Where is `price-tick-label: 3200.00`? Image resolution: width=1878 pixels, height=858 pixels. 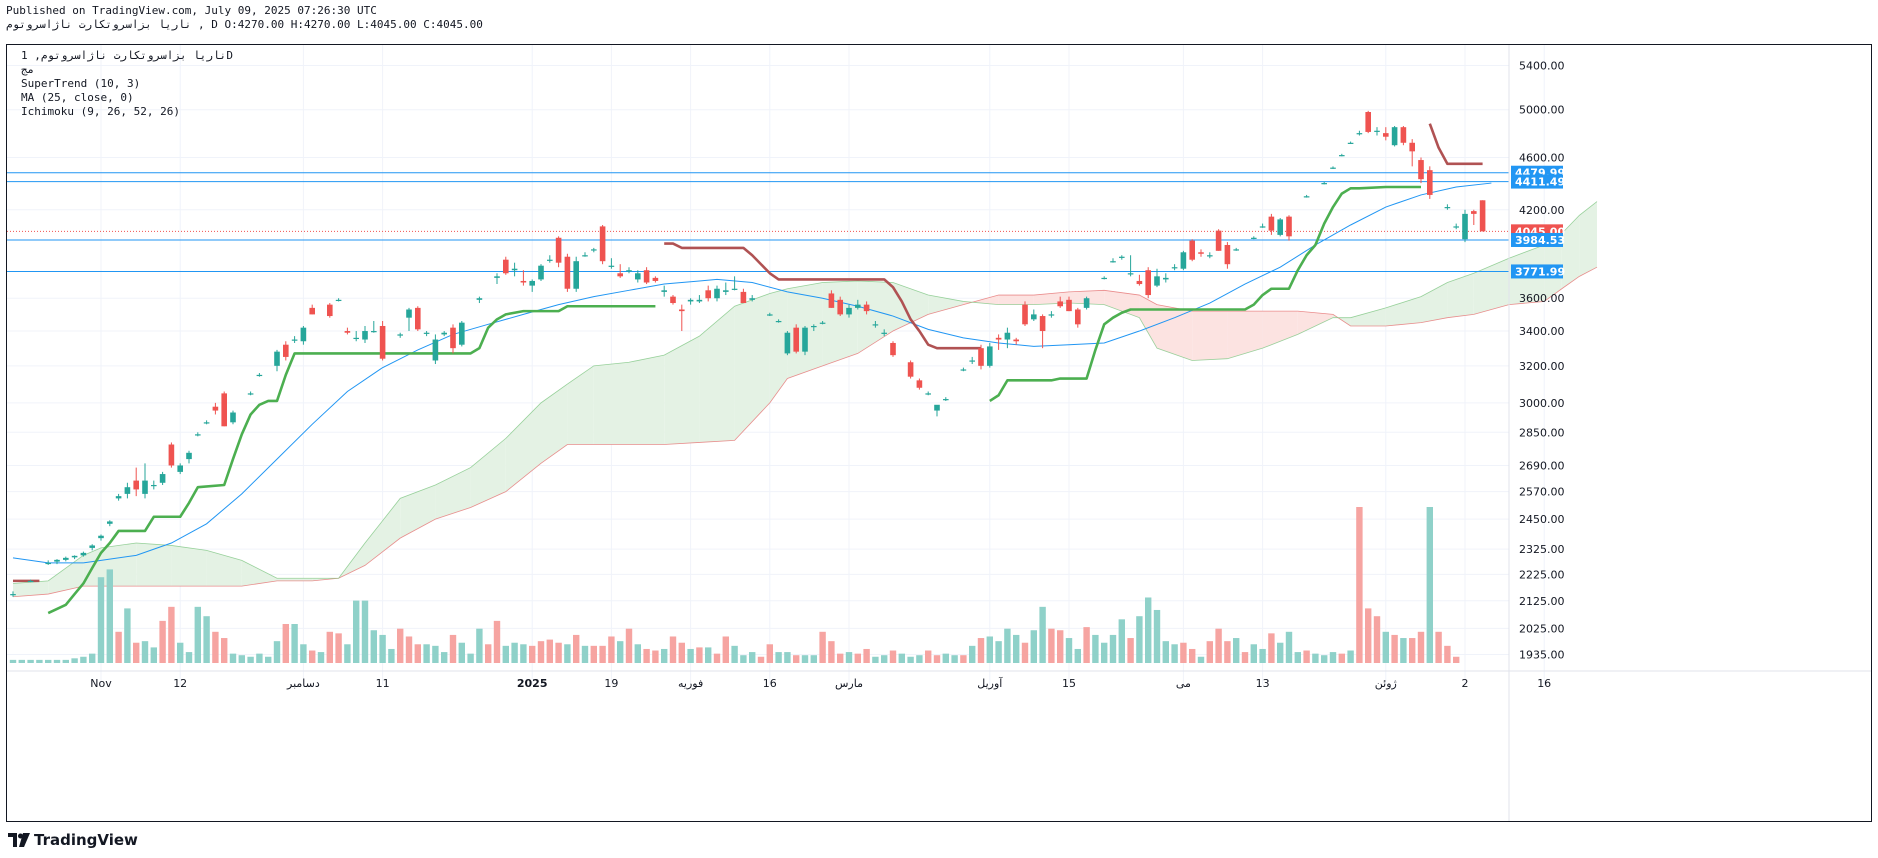
price-tick-label: 3200.00 is located at coordinates (1542, 366).